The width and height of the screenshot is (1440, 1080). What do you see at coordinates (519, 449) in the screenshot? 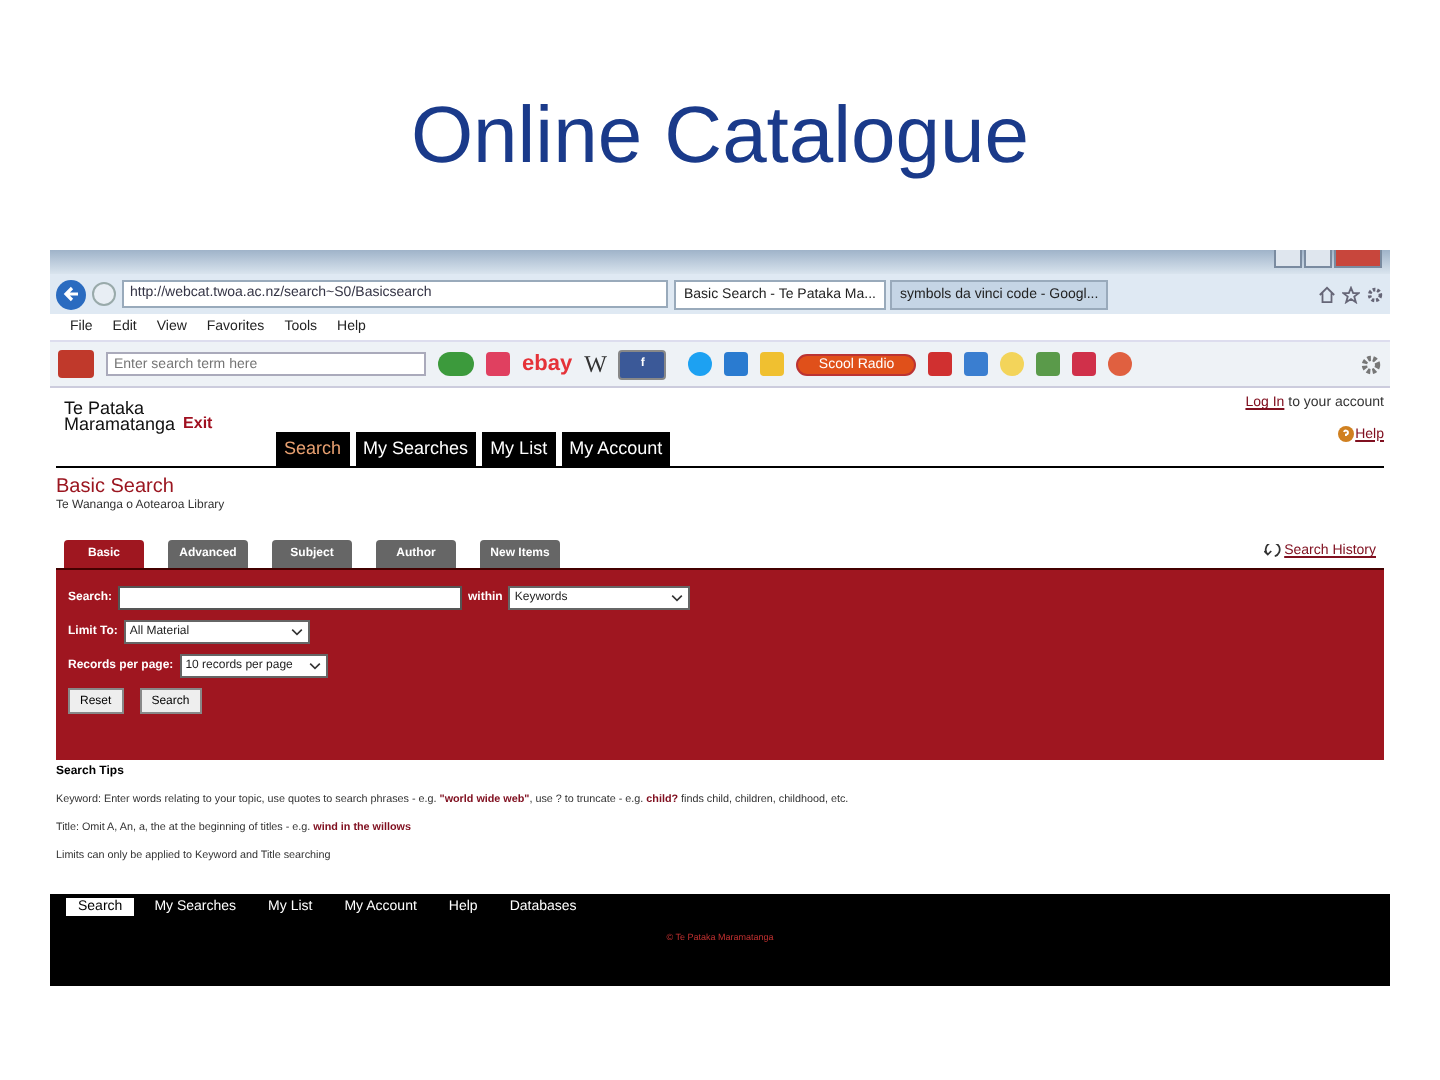
I see `nav-tab: My List` at bounding box center [519, 449].